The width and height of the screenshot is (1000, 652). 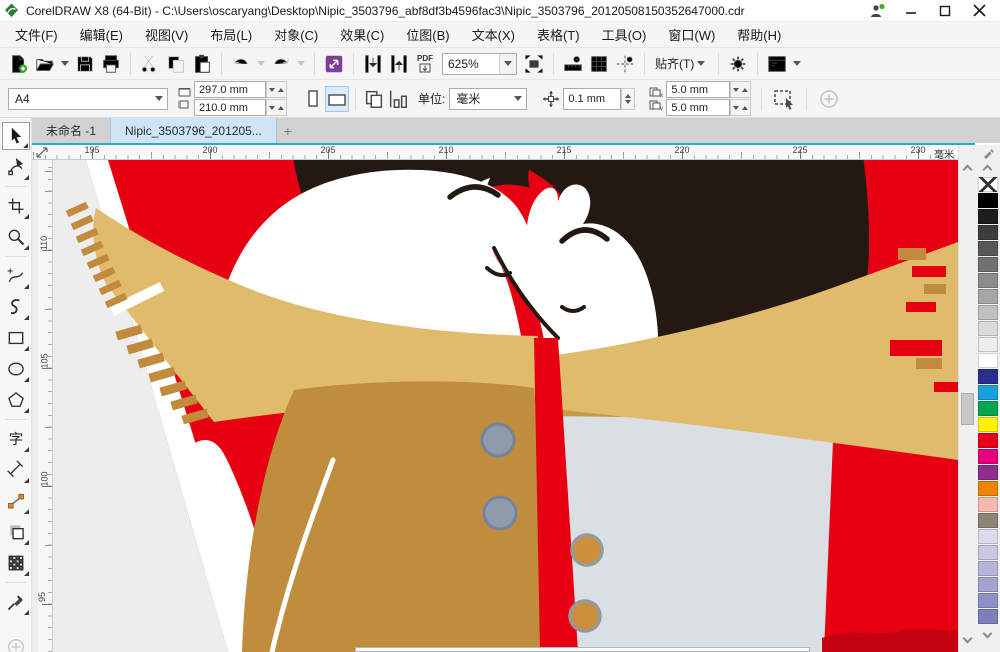 I want to click on rectangle-tool, so click(x=16, y=338).